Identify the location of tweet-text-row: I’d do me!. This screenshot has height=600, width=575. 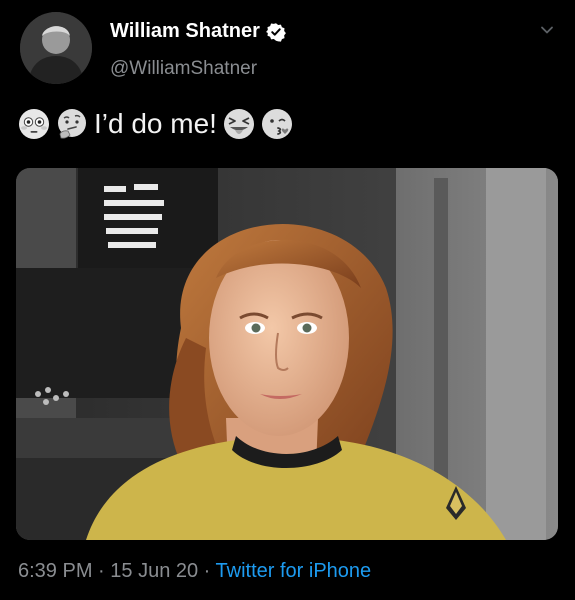
(155, 124).